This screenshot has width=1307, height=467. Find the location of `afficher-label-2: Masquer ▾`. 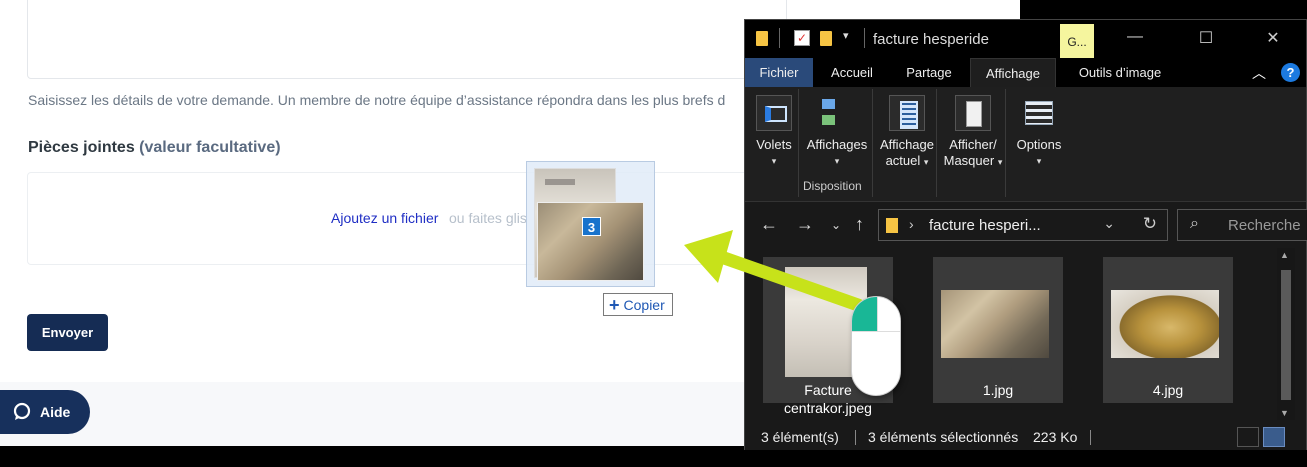

afficher-label-2: Masquer ▾ is located at coordinates (973, 161).